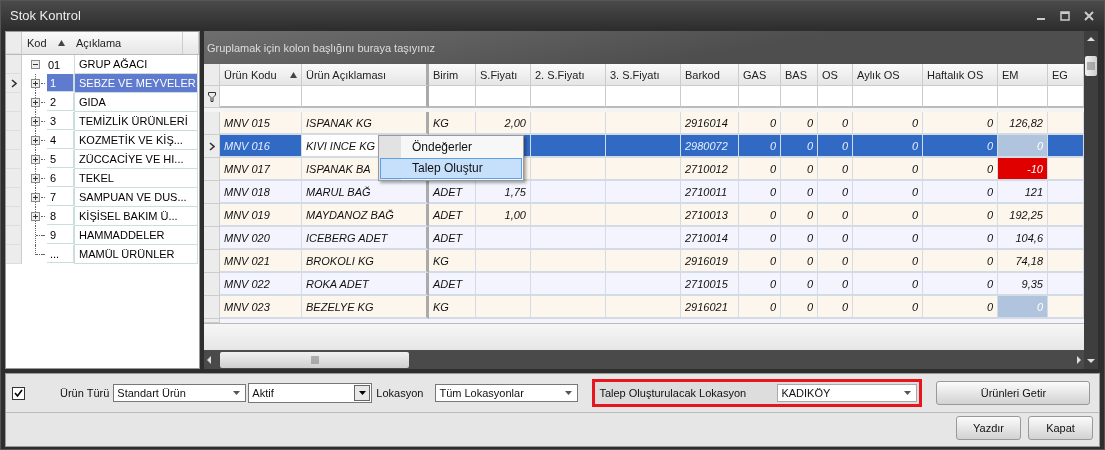 The image size is (1105, 450). Describe the element at coordinates (211, 96) in the screenshot. I see `filter-icon` at that location.